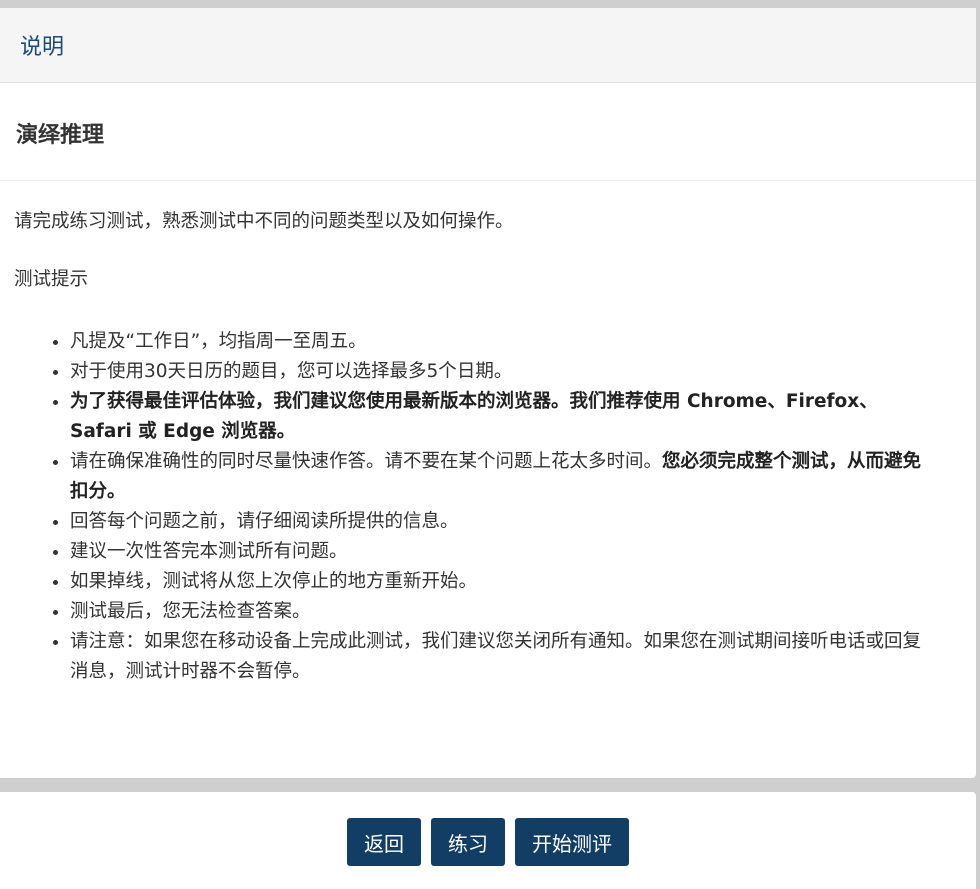 Image resolution: width=980 pixels, height=889 pixels. I want to click on practice-button: 练习, so click(468, 842).